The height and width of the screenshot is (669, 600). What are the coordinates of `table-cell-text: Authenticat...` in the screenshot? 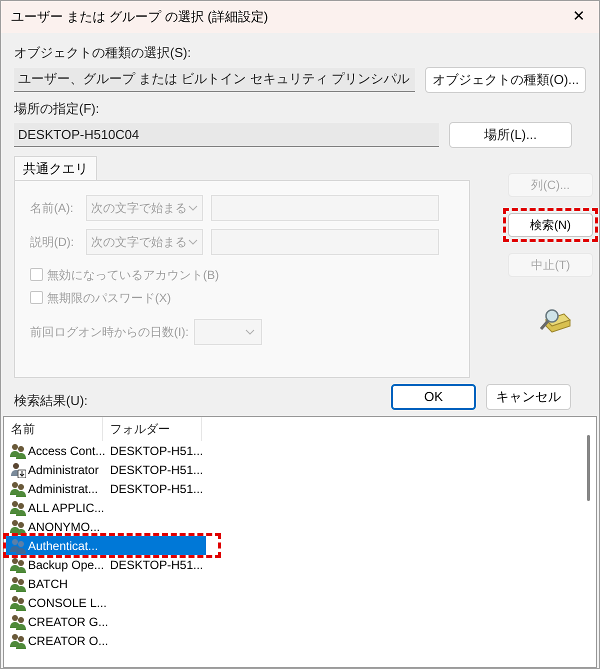 It's located at (64, 546).